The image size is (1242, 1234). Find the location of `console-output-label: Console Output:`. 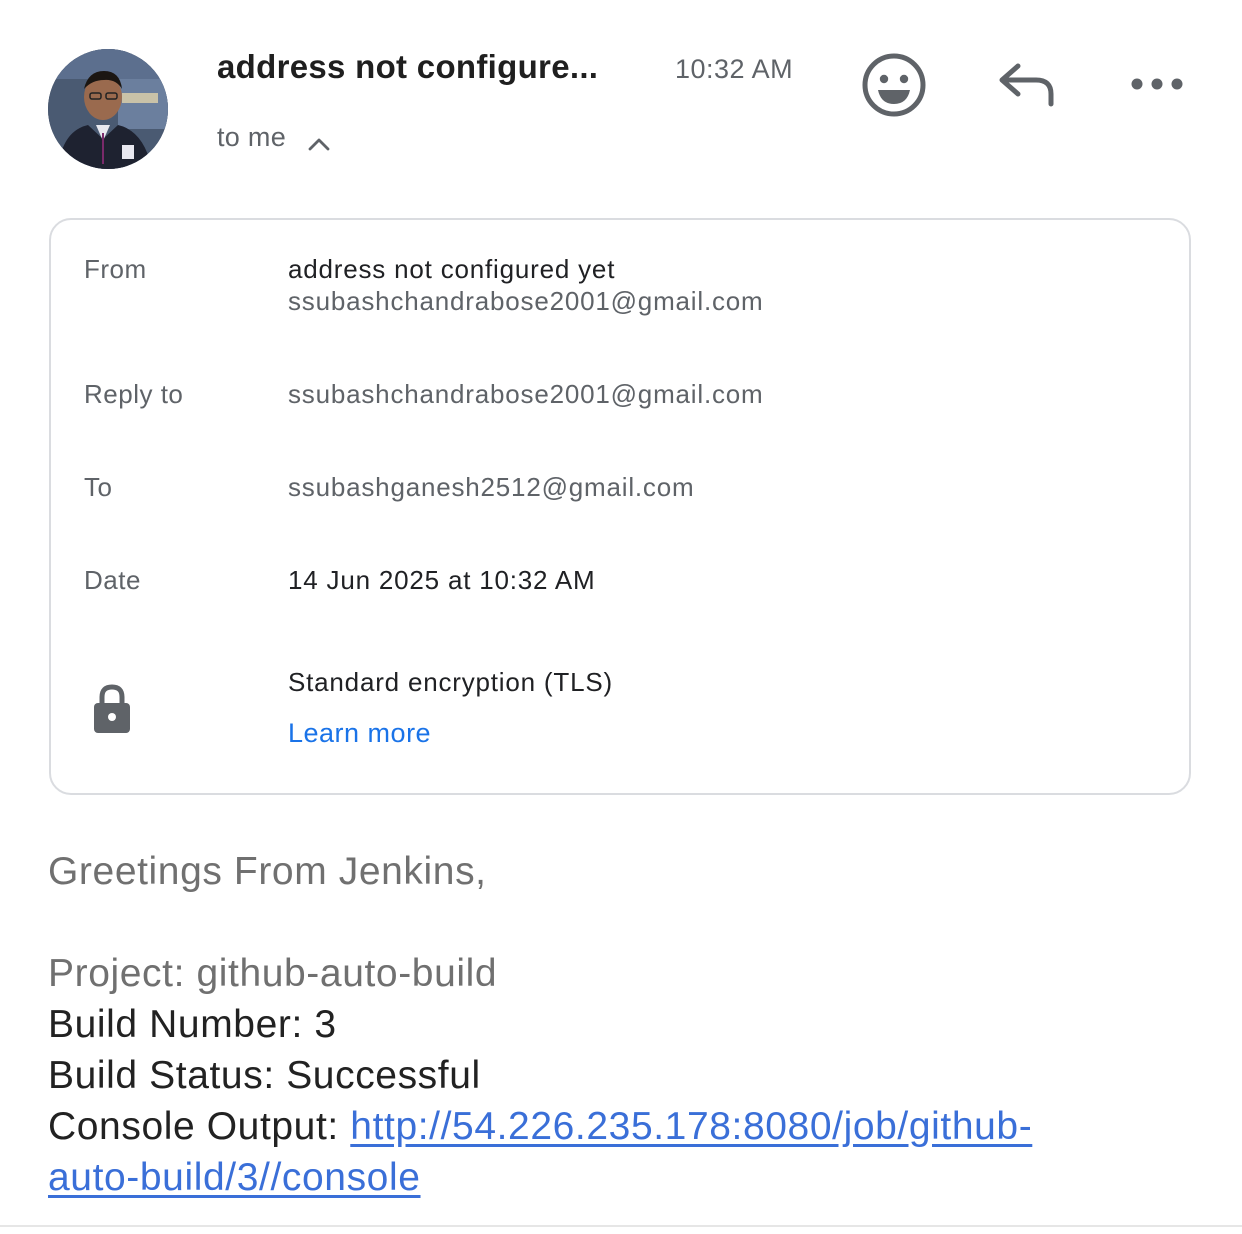

console-output-label: Console Output: is located at coordinates (199, 1126).